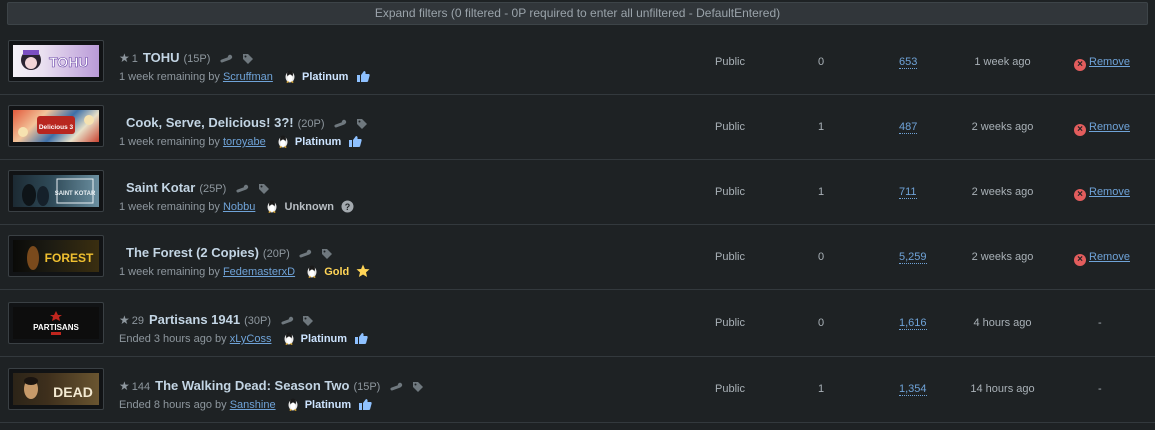 The width and height of the screenshot is (1155, 430). I want to click on star-icon: ★, so click(124, 386).